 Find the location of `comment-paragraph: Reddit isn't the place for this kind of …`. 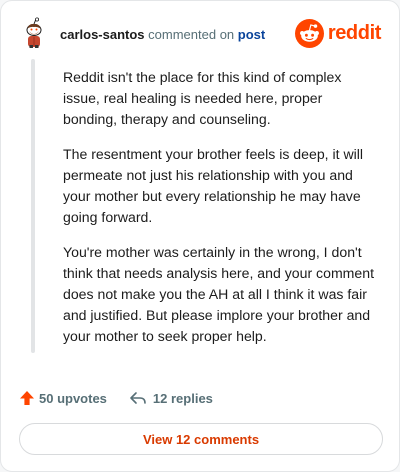

comment-paragraph: Reddit isn't the place for this kind of … is located at coordinates (202, 98).